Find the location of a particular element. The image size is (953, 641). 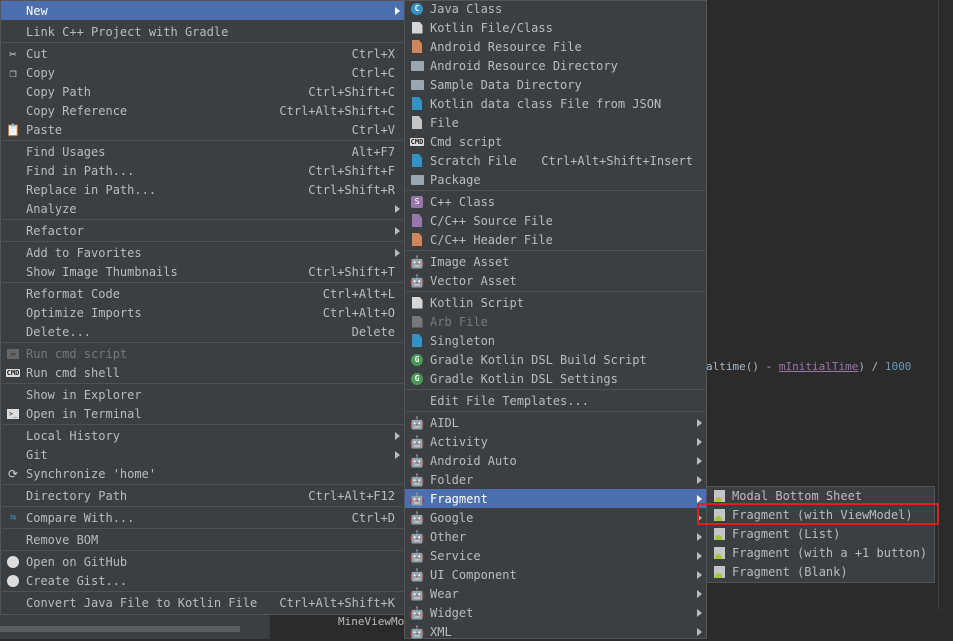

package-icon is located at coordinates (417, 180).